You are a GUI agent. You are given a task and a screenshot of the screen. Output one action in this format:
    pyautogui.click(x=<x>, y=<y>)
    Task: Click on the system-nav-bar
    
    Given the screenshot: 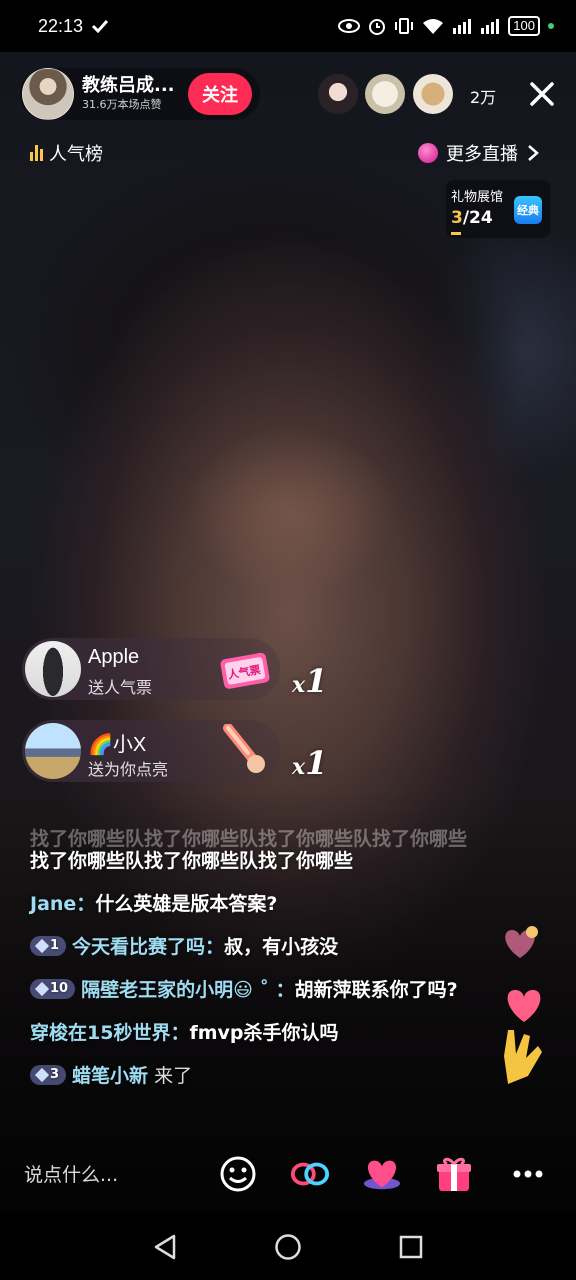 What is the action you would take?
    pyautogui.click(x=288, y=1246)
    